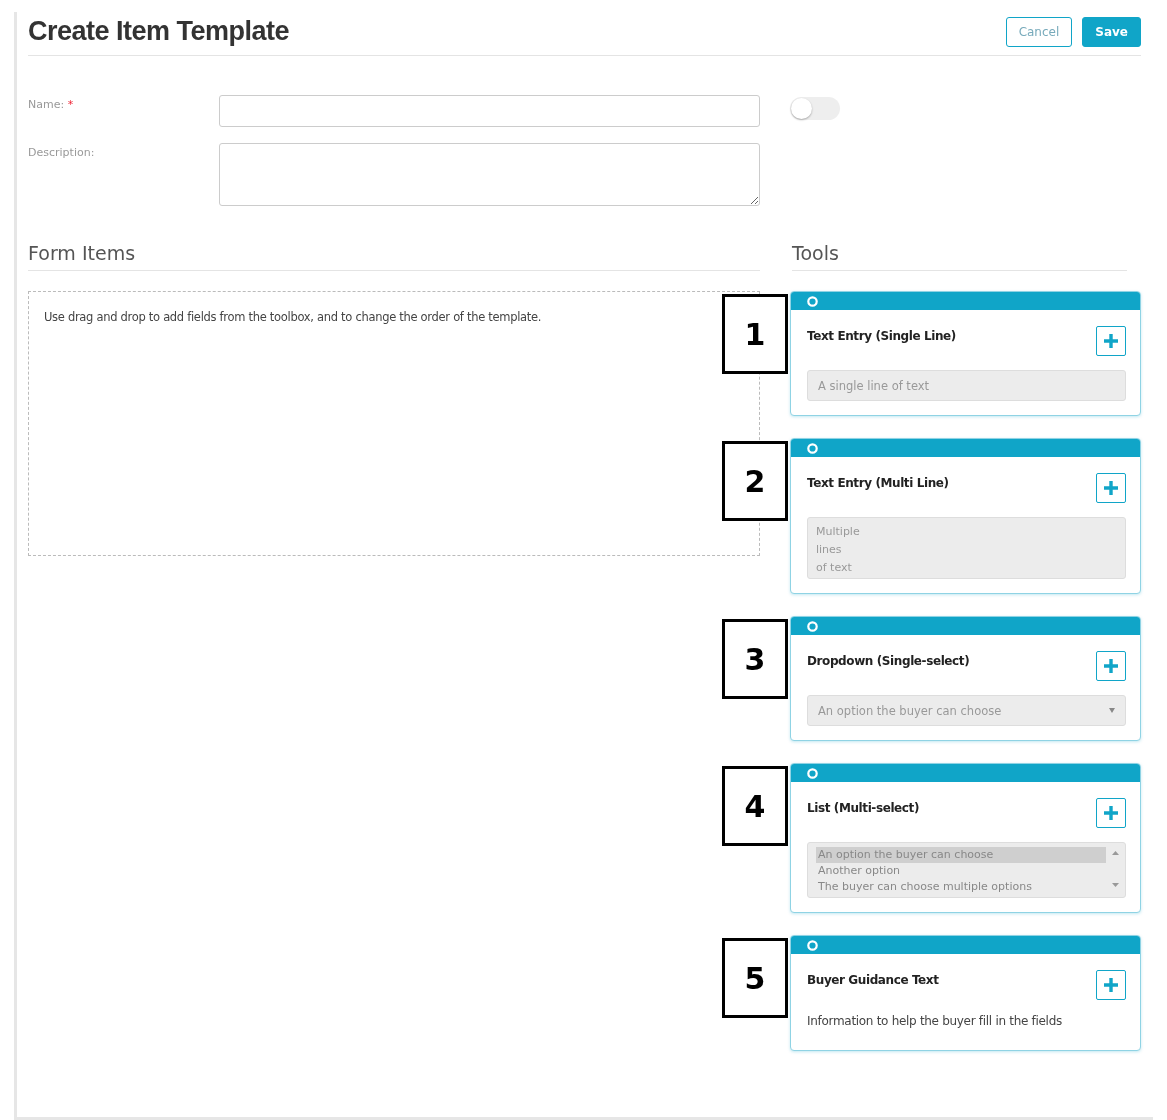 The image size is (1167, 1120). What do you see at coordinates (961, 887) in the screenshot?
I see `list-option: The buyer can choose multiple options` at bounding box center [961, 887].